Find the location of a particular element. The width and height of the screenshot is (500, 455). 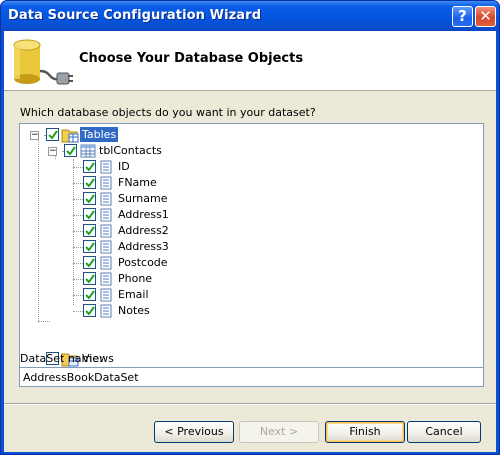

tree-node-column: ID is located at coordinates (120, 167).